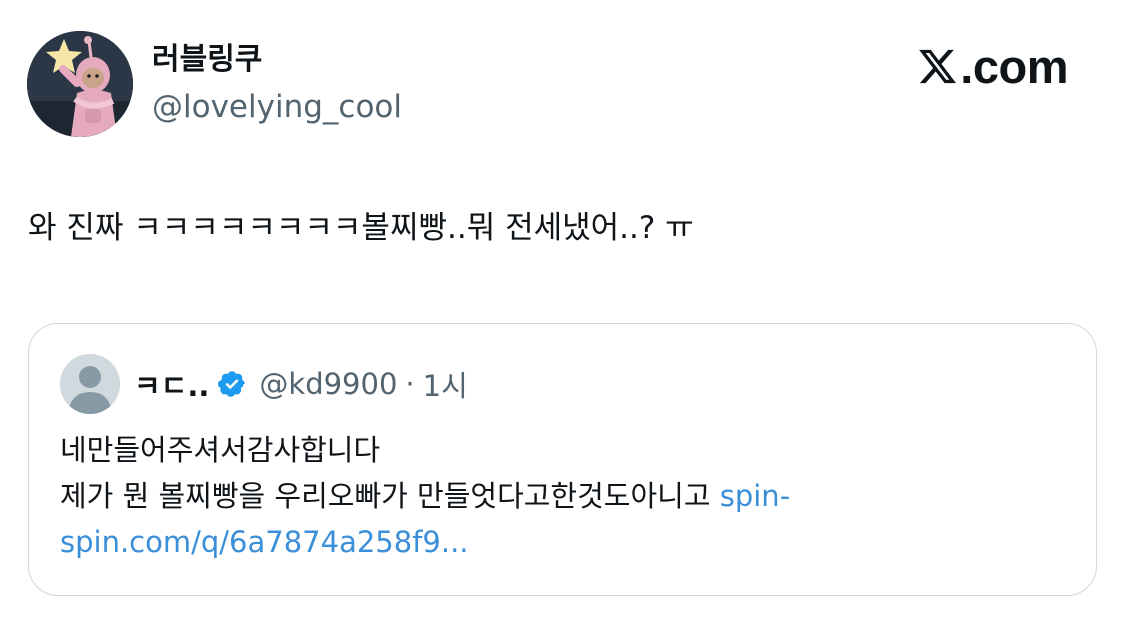 Image resolution: width=1125 pixels, height=638 pixels. I want to click on quote-line-1: 네만들어주셔서감사합니다, so click(220, 450).